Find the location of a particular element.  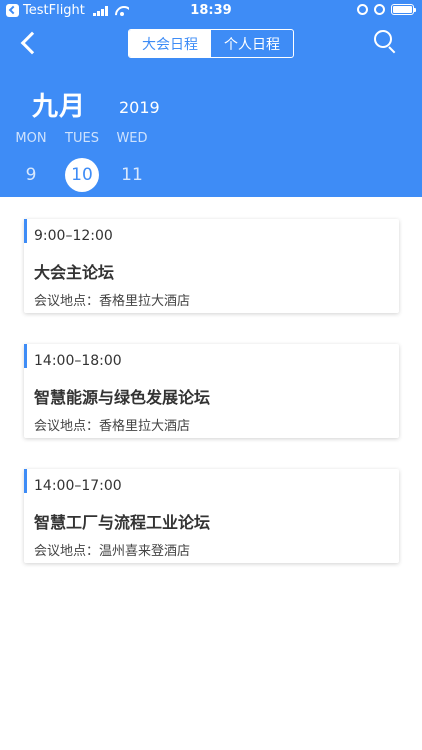

rotation-lock-icon is located at coordinates (362, 9).